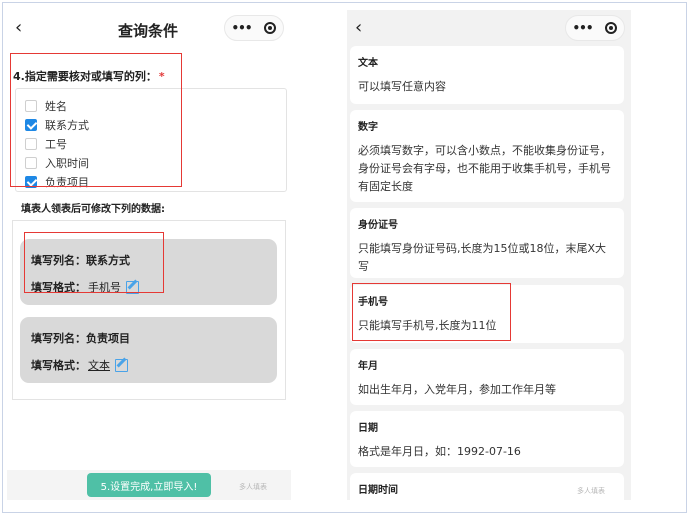  What do you see at coordinates (148, 350) in the screenshot?
I see `column-card-project: 填写列名： 负责项目 填写格式： 文本` at bounding box center [148, 350].